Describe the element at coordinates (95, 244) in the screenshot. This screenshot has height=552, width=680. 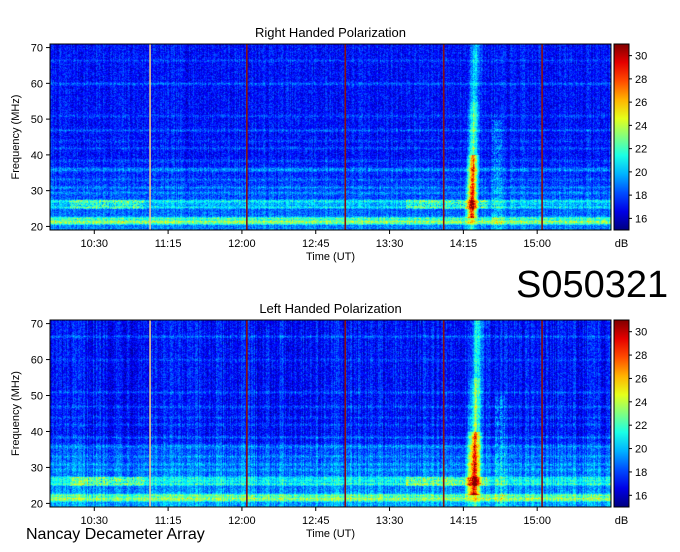
I see `x-tick-label: 10:30` at that location.